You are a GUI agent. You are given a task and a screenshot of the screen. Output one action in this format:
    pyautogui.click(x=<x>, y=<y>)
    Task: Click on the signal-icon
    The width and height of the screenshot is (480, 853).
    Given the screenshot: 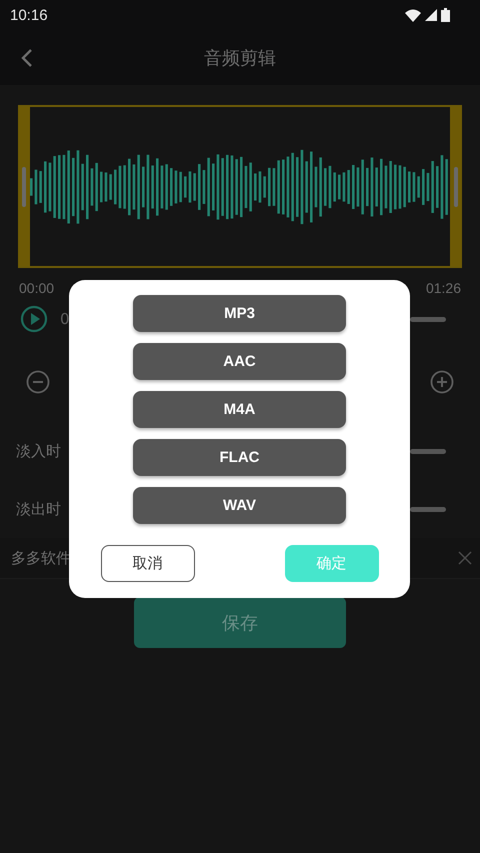 What is the action you would take?
    pyautogui.click(x=431, y=15)
    